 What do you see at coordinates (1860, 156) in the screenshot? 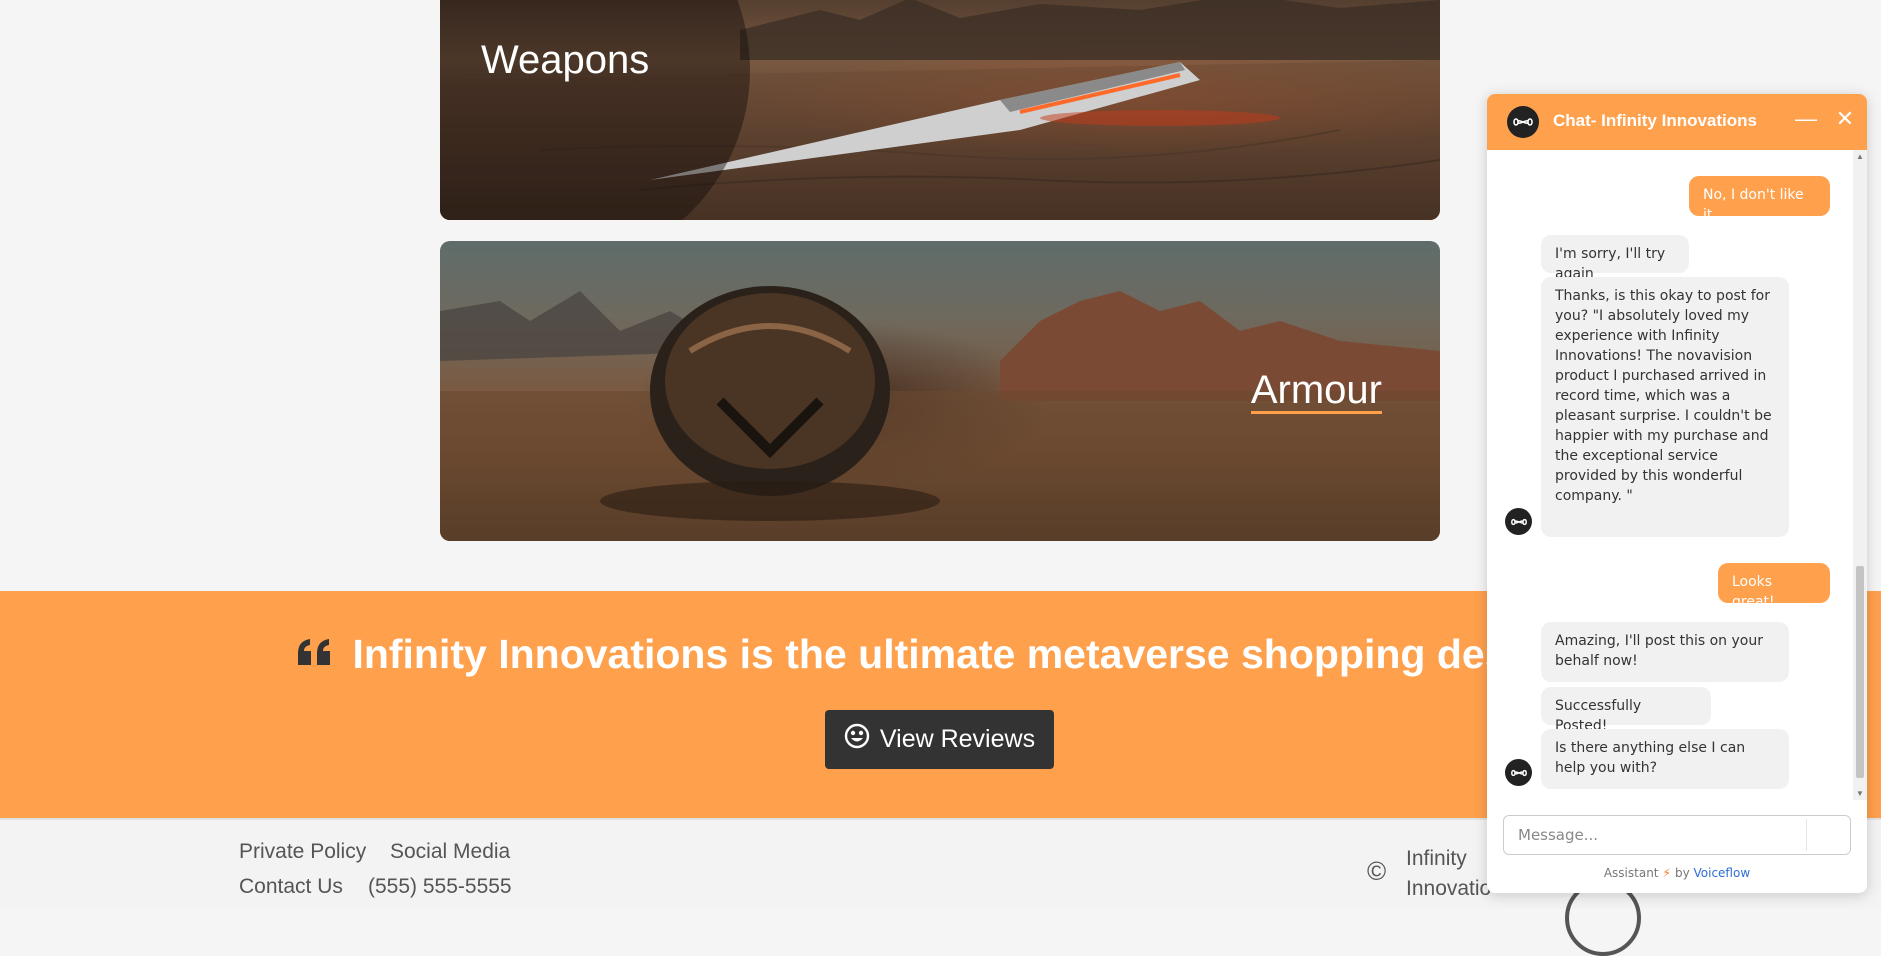
I see `scroll-up-icon: ▲` at bounding box center [1860, 156].